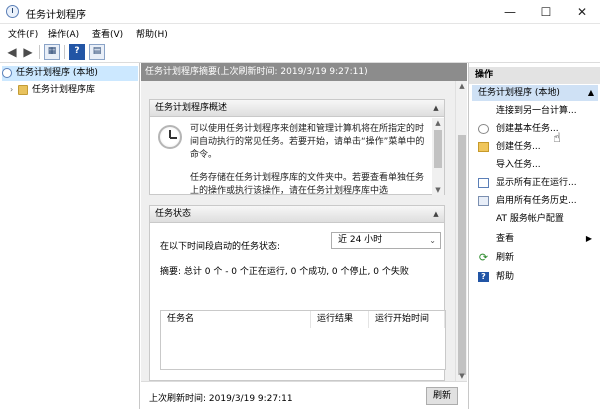 This screenshot has height=409, width=600. I want to click on tree-item-root: 任务计划程序 (本地), so click(70, 73).